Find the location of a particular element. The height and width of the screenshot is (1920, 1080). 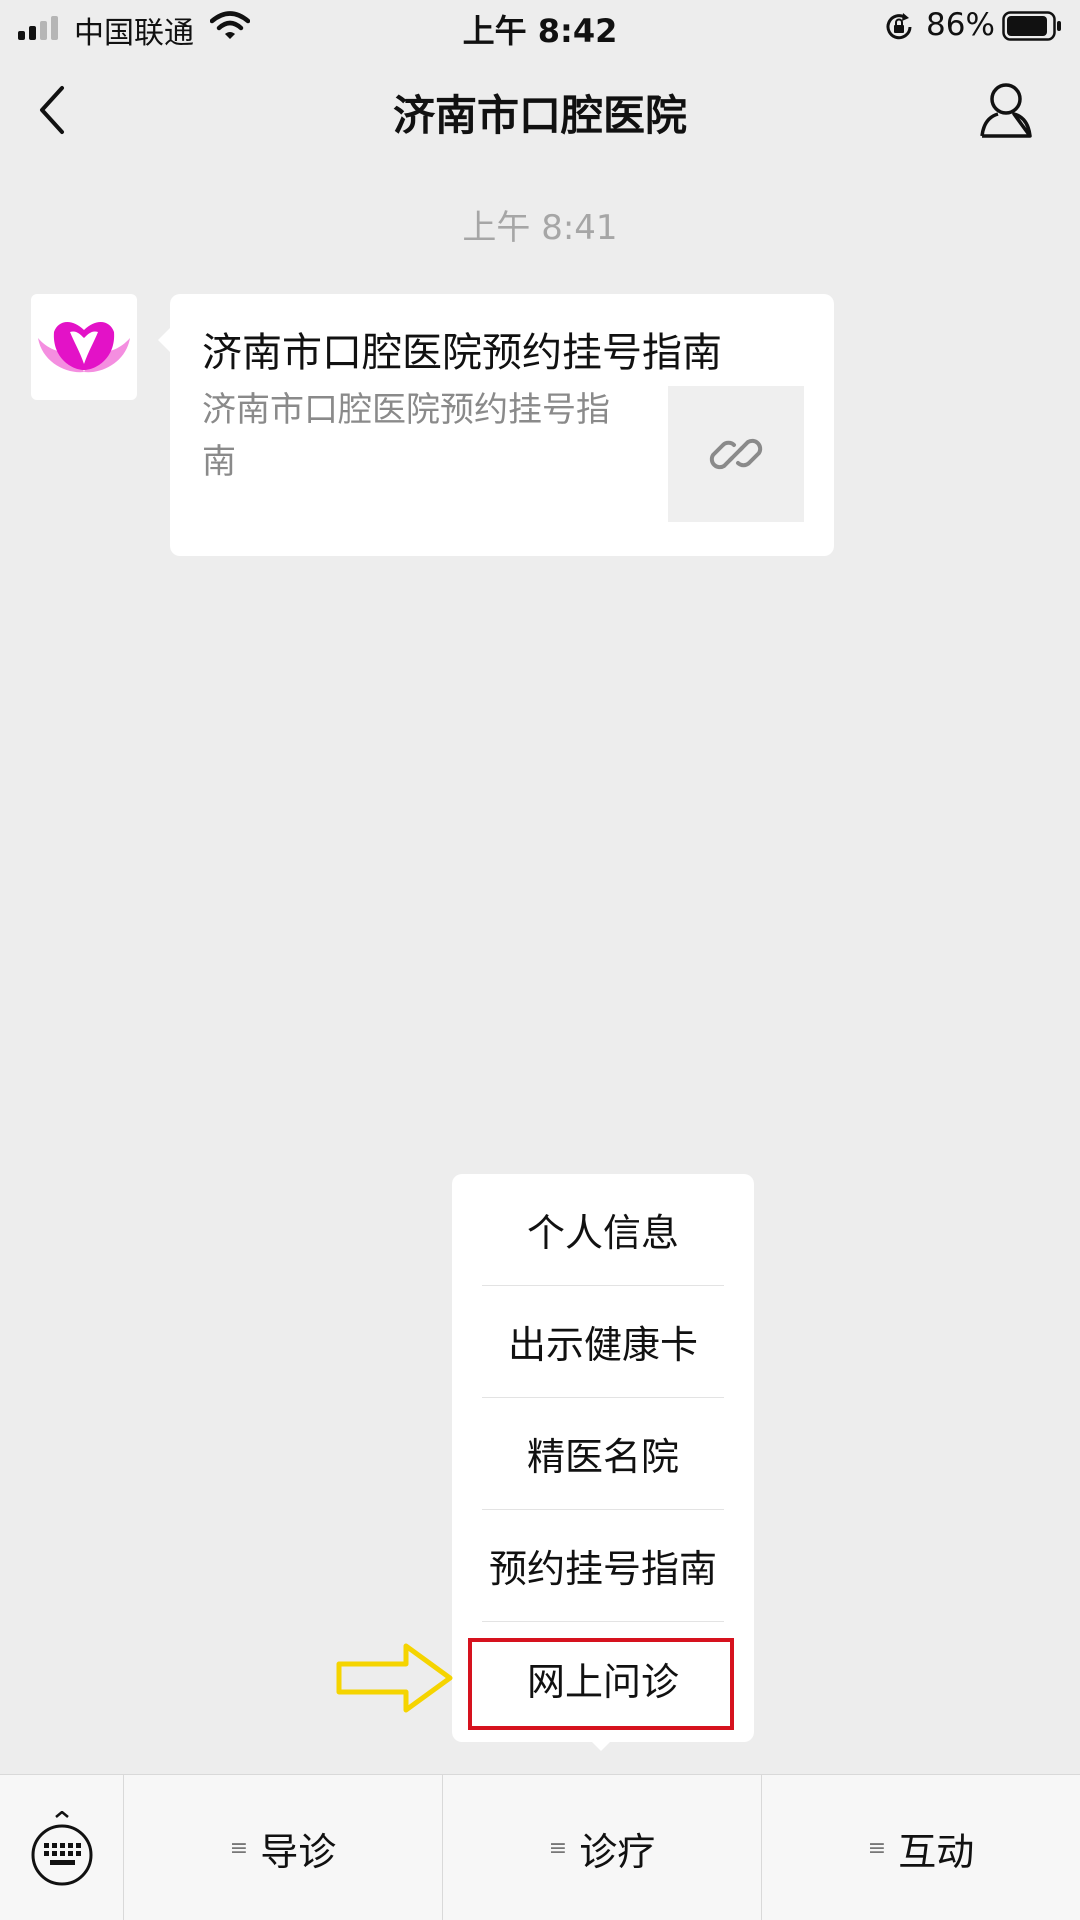

rotation-lock-icon is located at coordinates (899, 26).